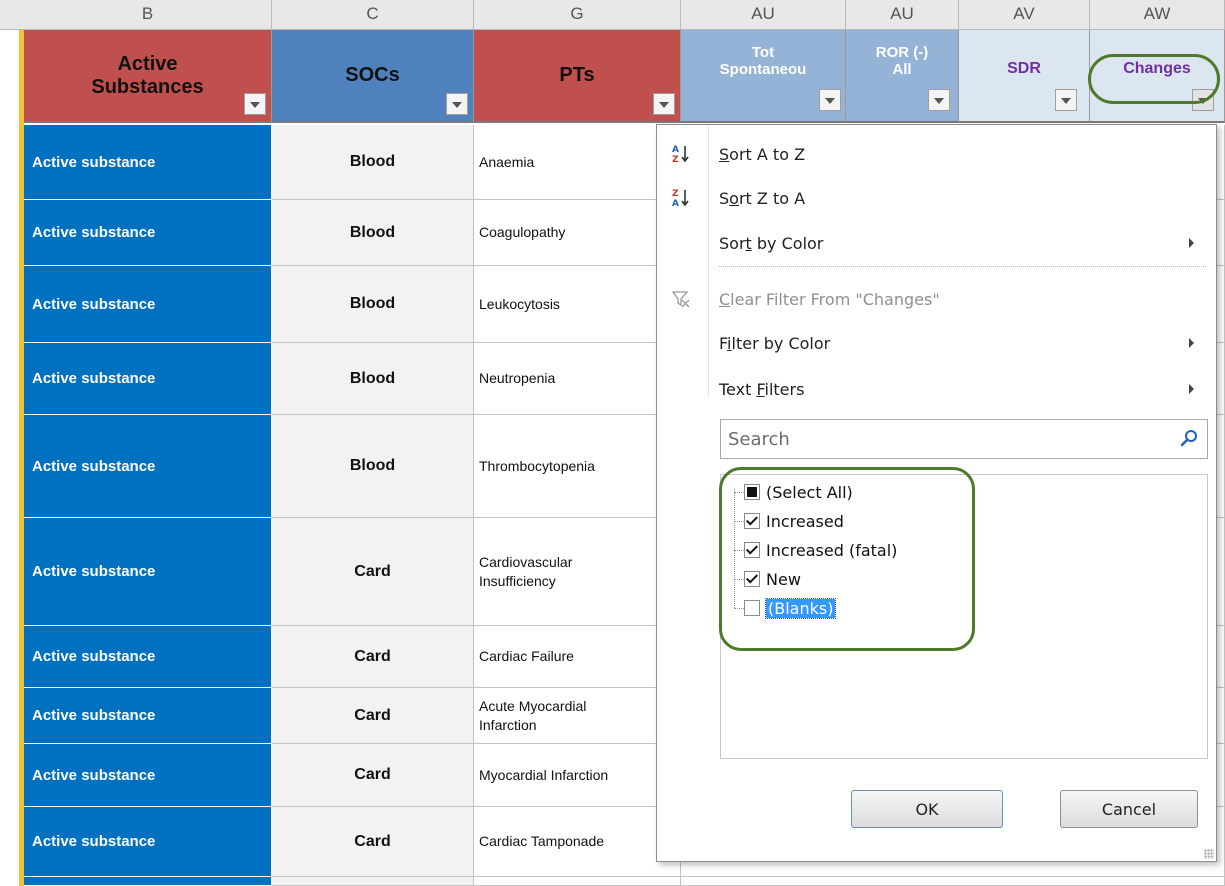  I want to click on search-icon, so click(1190, 439).